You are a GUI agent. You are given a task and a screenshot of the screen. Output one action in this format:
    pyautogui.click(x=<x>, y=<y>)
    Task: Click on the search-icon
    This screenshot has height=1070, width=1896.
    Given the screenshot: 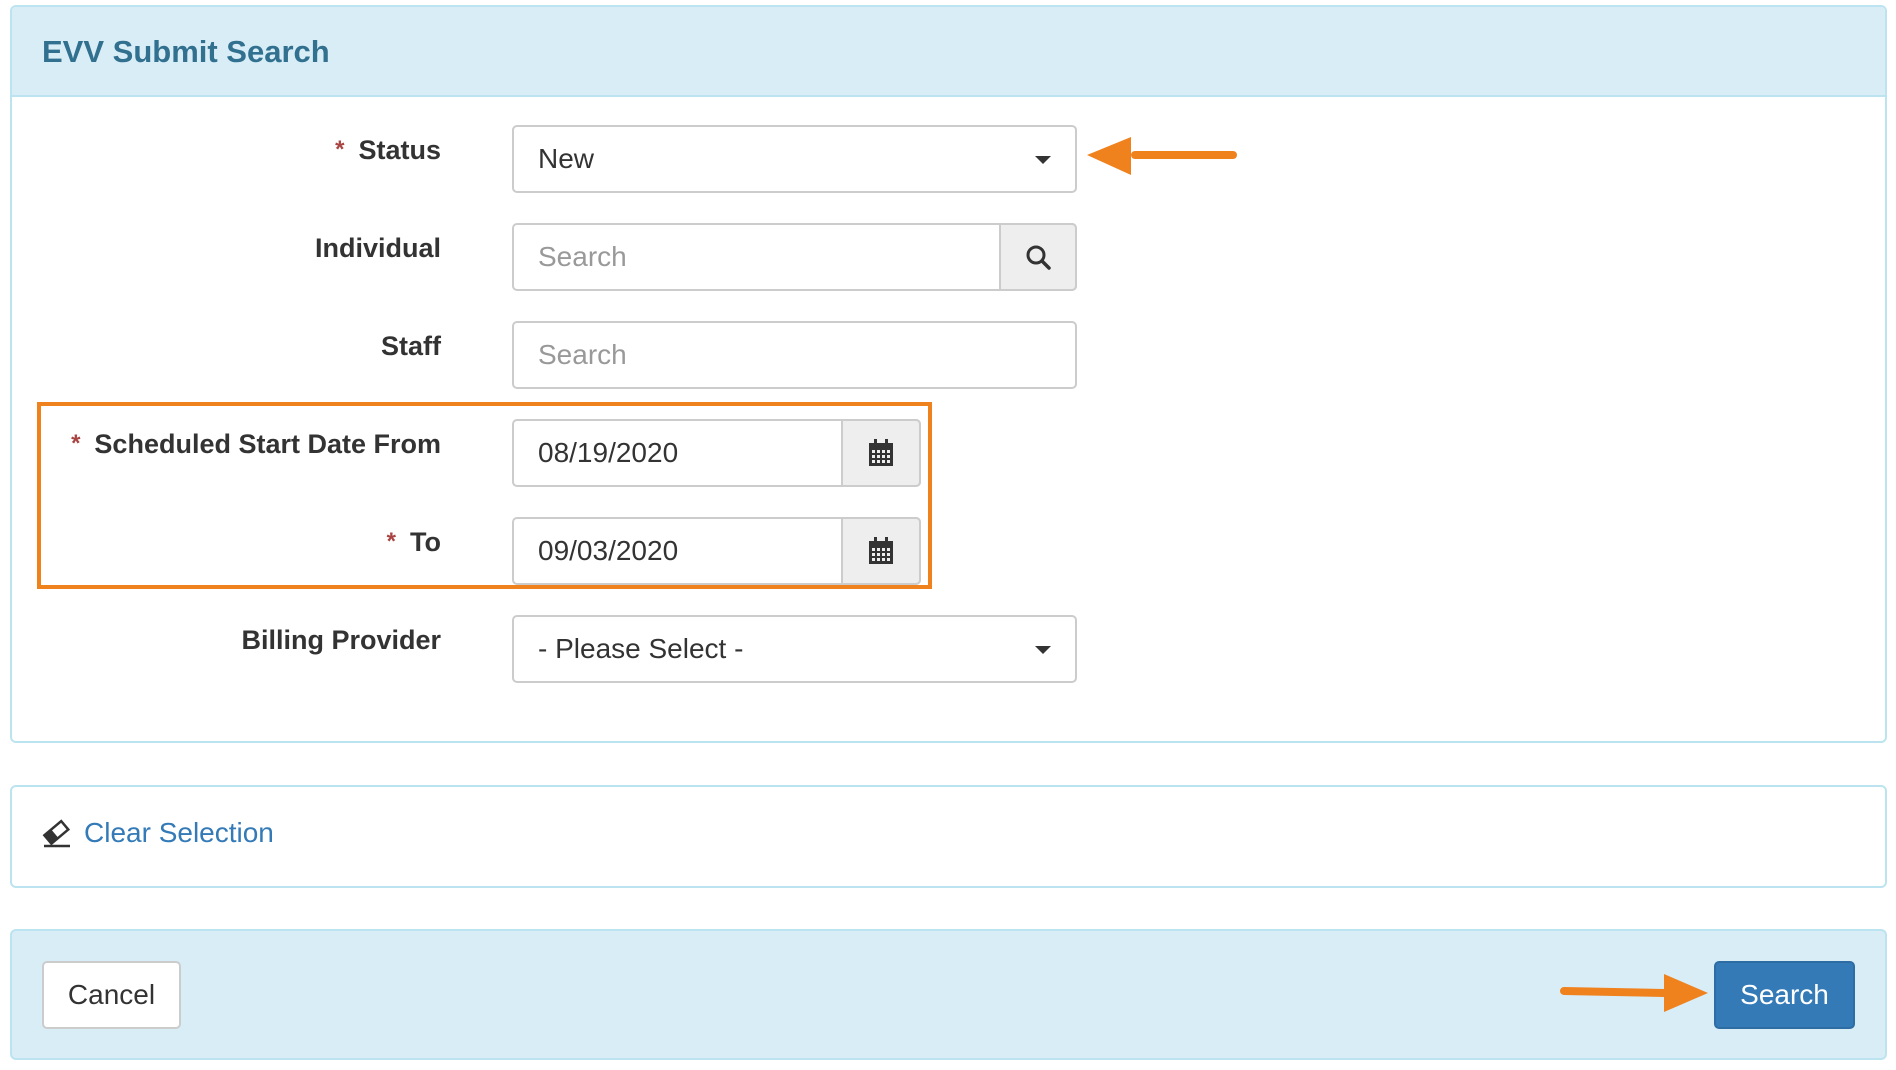 What is the action you would take?
    pyautogui.click(x=1038, y=257)
    